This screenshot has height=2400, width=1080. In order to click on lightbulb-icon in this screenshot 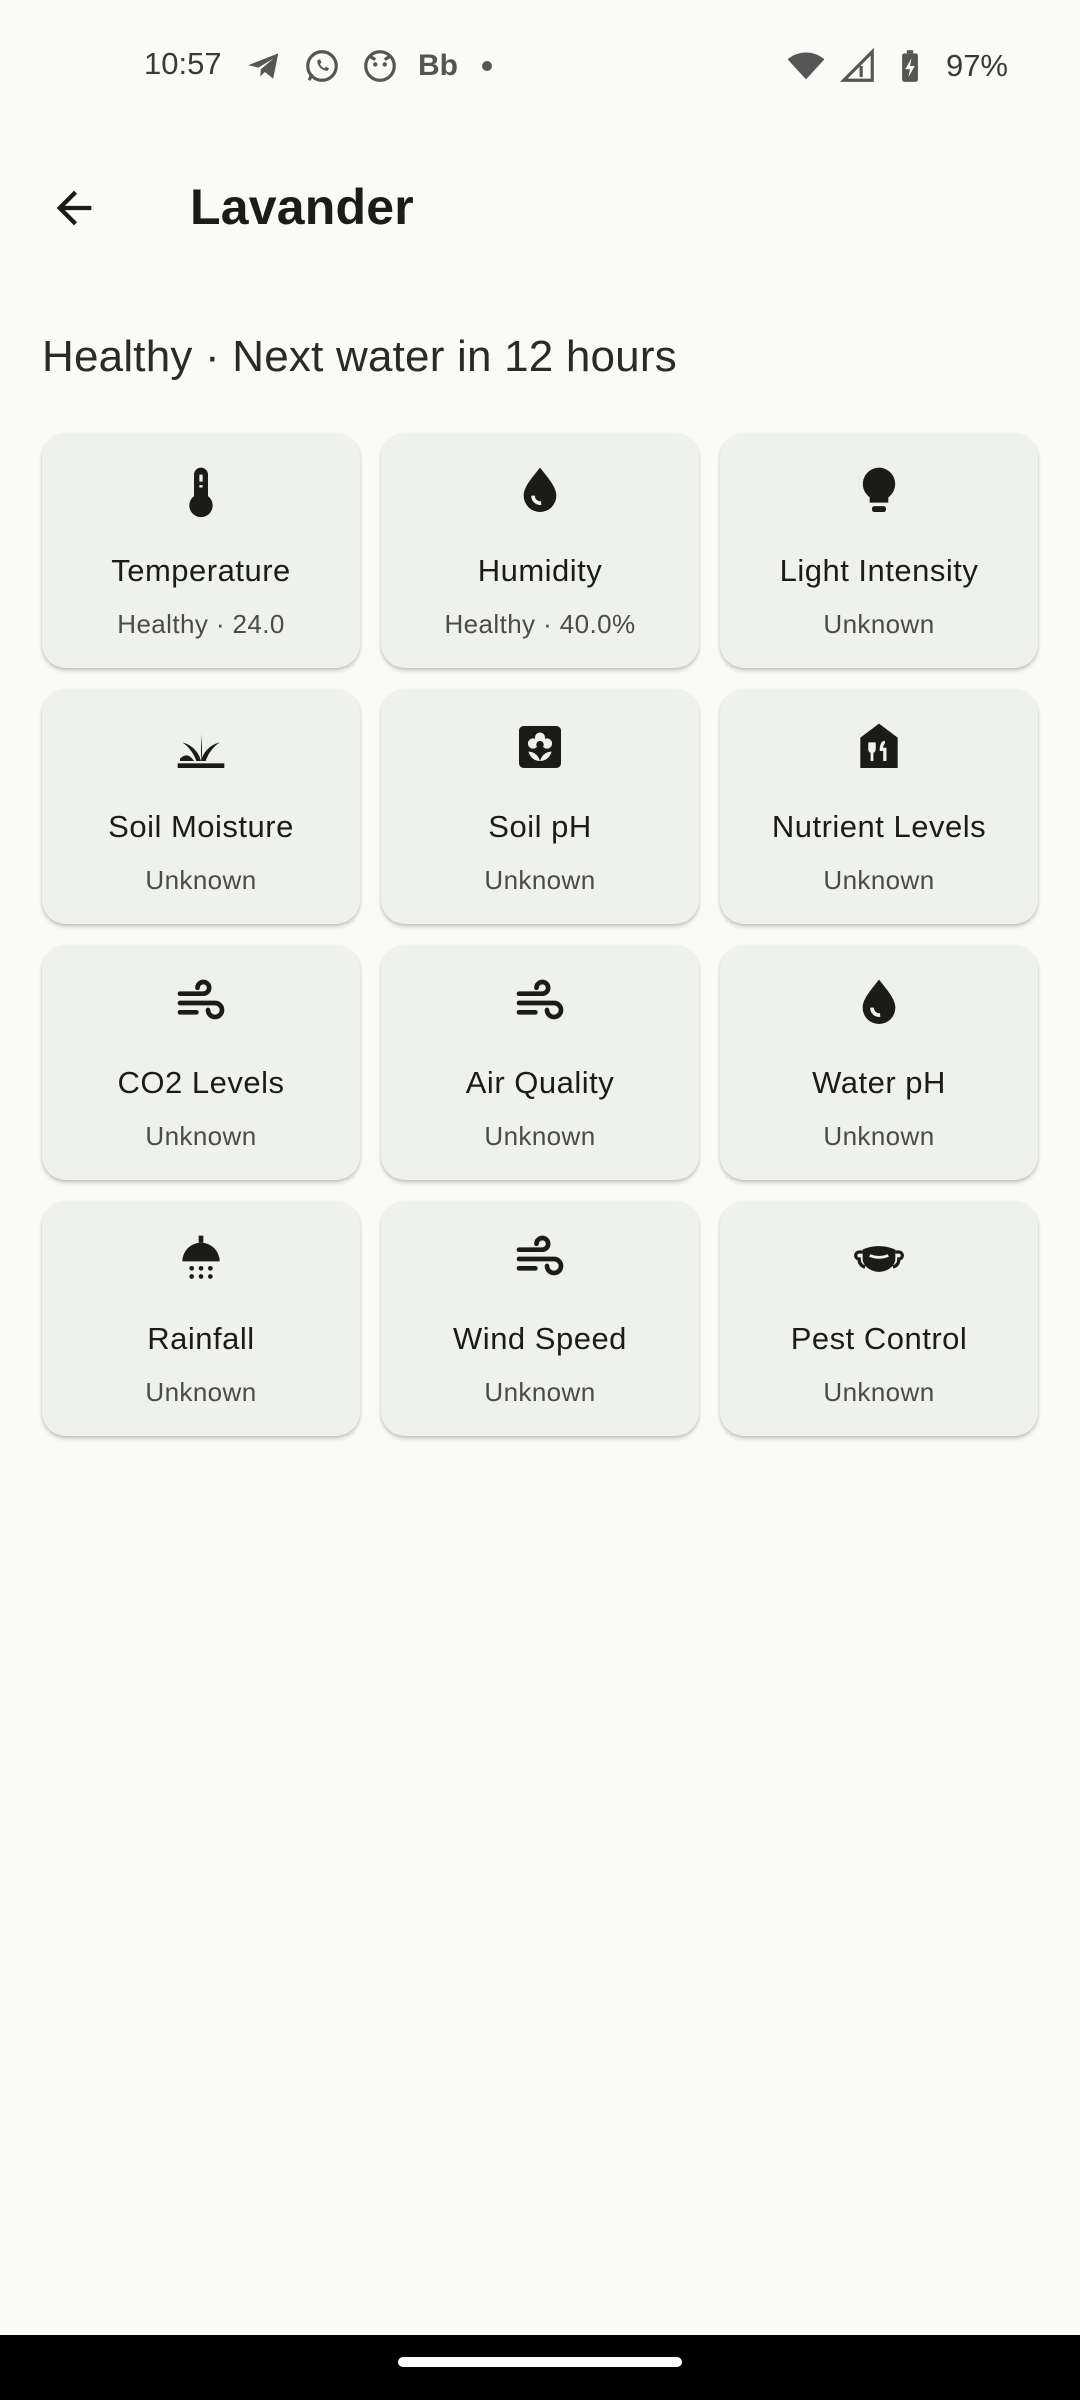, I will do `click(879, 491)`.